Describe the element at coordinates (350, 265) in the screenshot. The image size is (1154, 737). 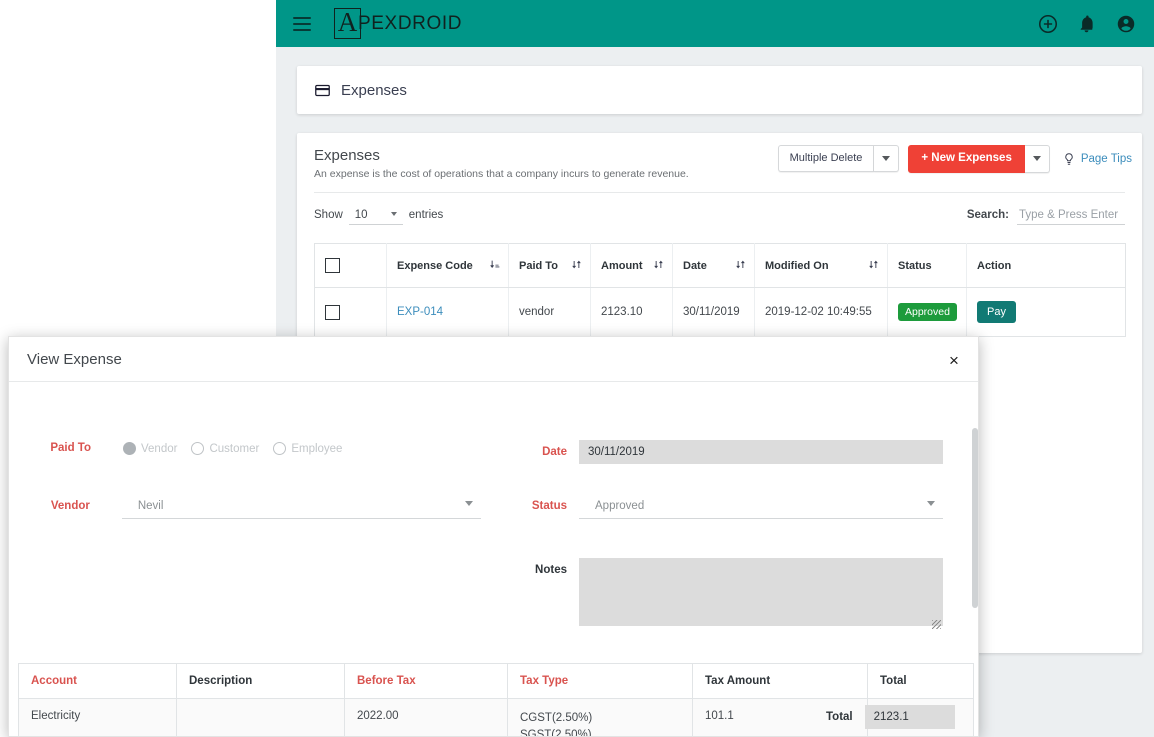
I see `select-all-header` at that location.